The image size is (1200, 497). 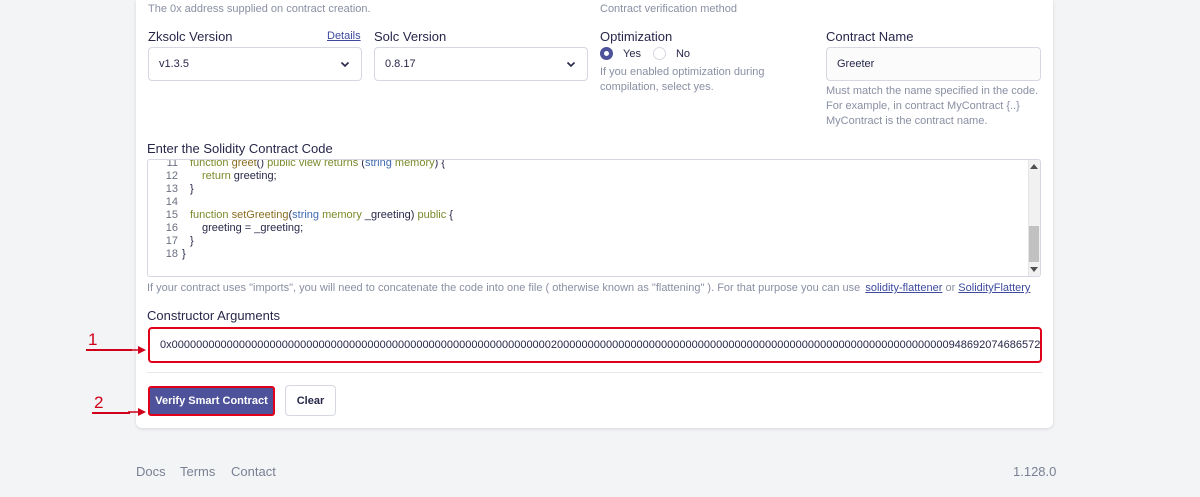 What do you see at coordinates (907, 121) in the screenshot?
I see `contract-name-hint-line: MyContract is the contract name.` at bounding box center [907, 121].